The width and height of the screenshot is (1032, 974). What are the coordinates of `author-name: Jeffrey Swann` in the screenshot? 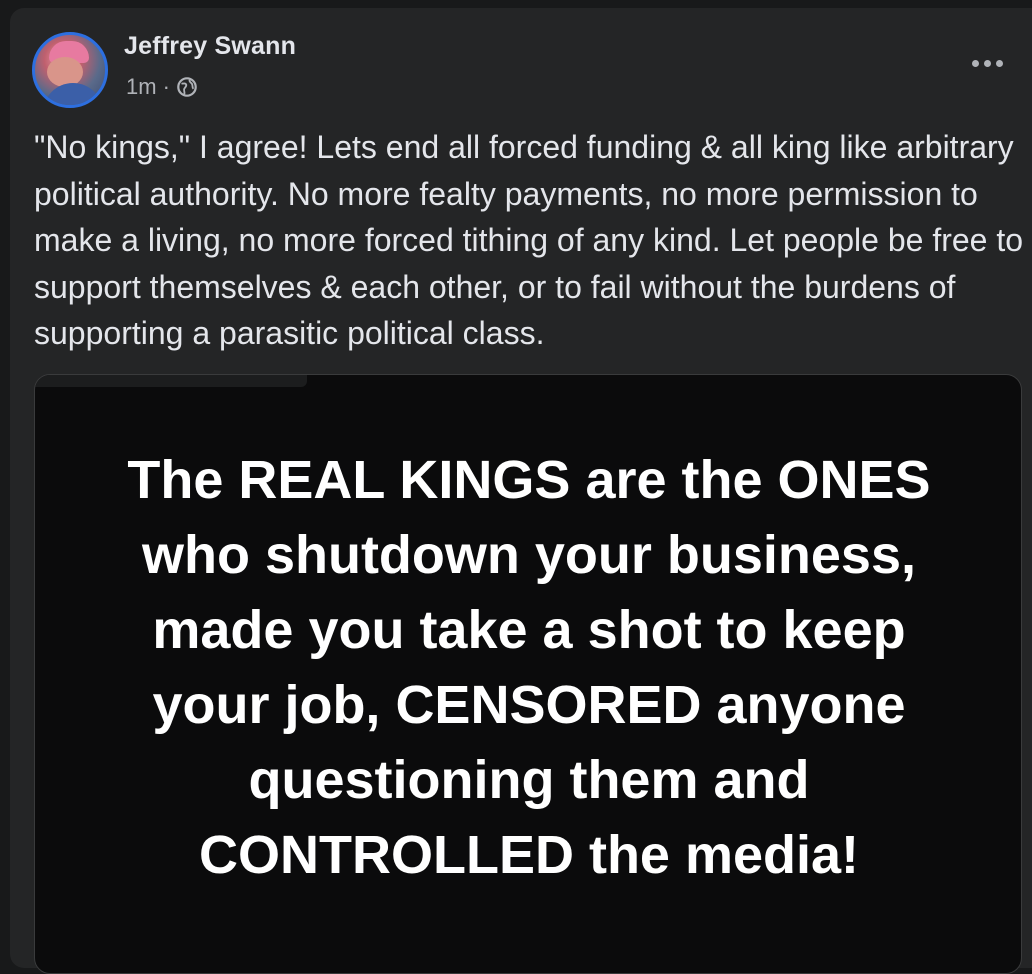 It's located at (210, 46).